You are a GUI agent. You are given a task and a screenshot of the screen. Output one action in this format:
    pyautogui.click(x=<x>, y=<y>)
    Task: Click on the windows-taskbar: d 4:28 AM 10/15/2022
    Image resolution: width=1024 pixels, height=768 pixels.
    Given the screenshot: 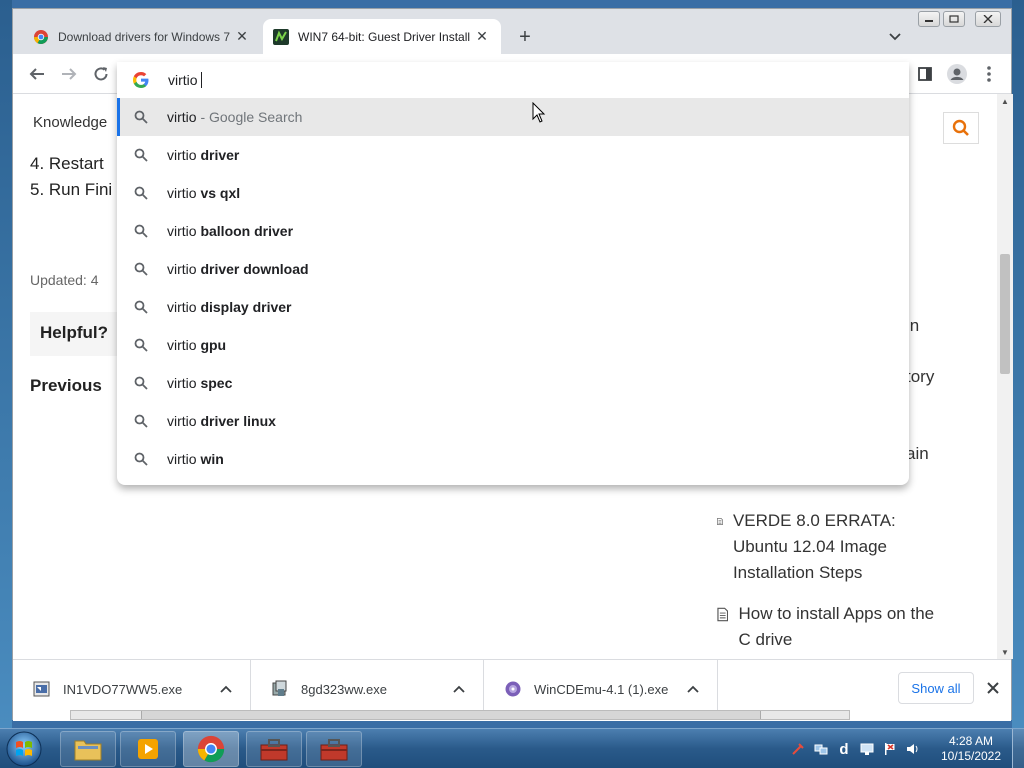 What is the action you would take?
    pyautogui.click(x=512, y=748)
    